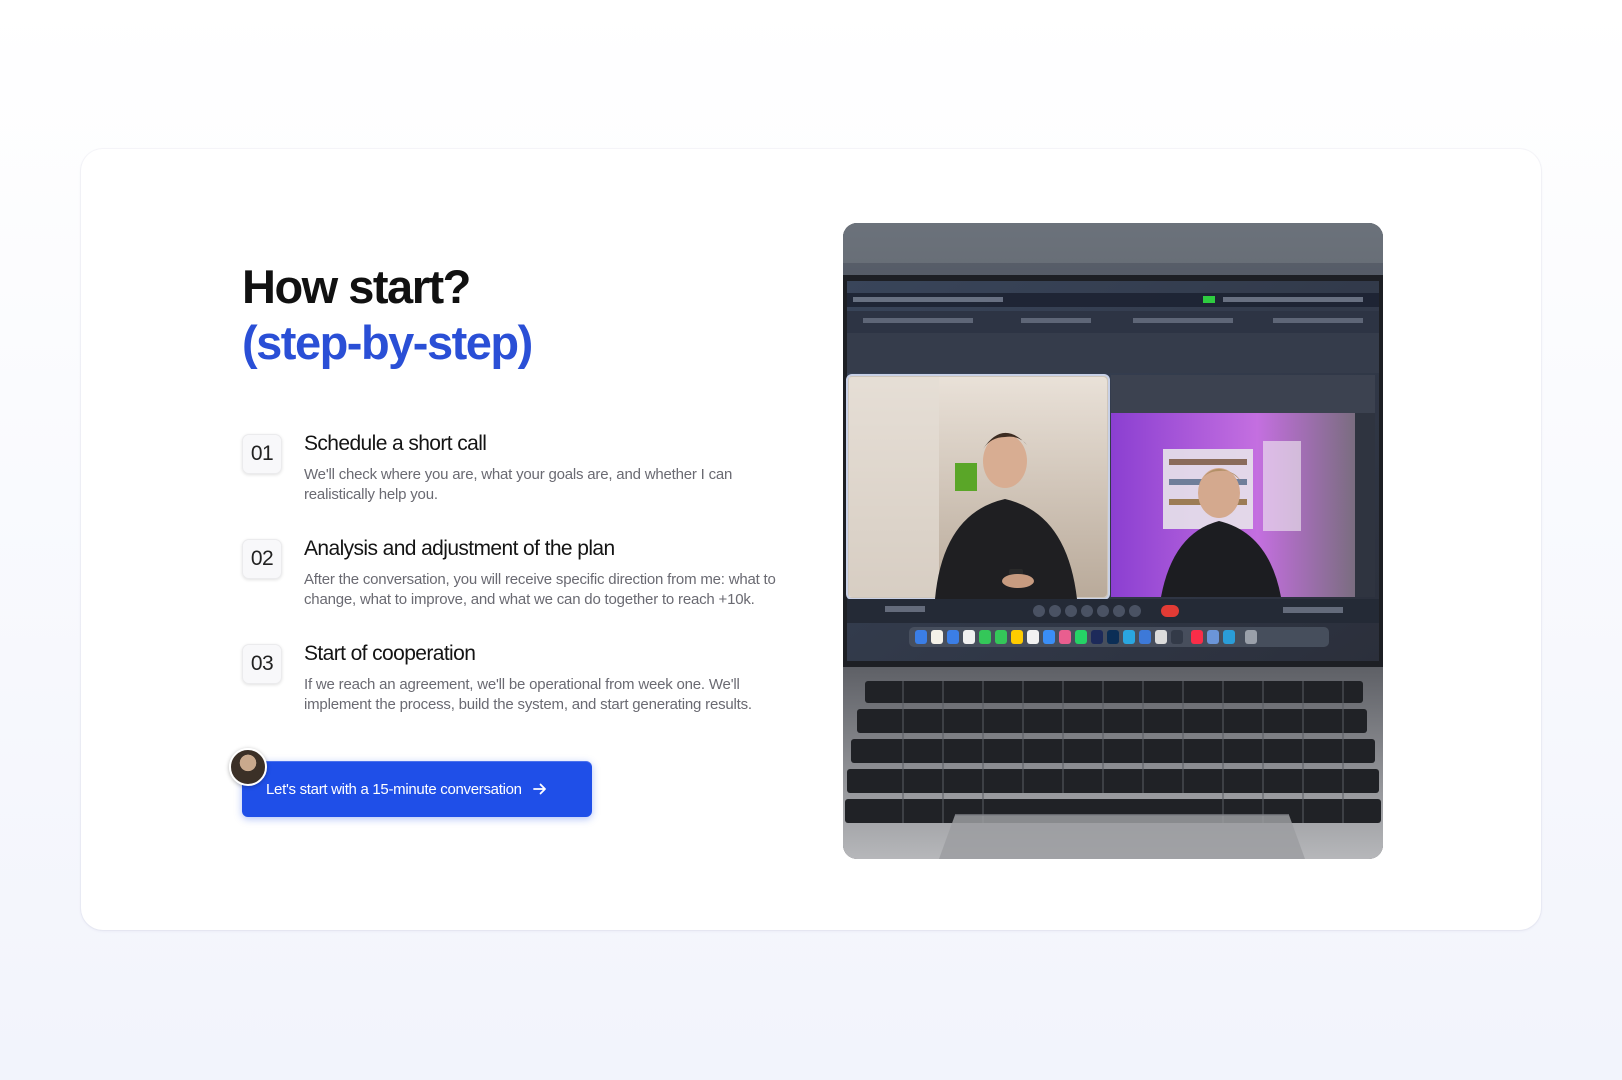  I want to click on step-number-badge: 02, so click(262, 559).